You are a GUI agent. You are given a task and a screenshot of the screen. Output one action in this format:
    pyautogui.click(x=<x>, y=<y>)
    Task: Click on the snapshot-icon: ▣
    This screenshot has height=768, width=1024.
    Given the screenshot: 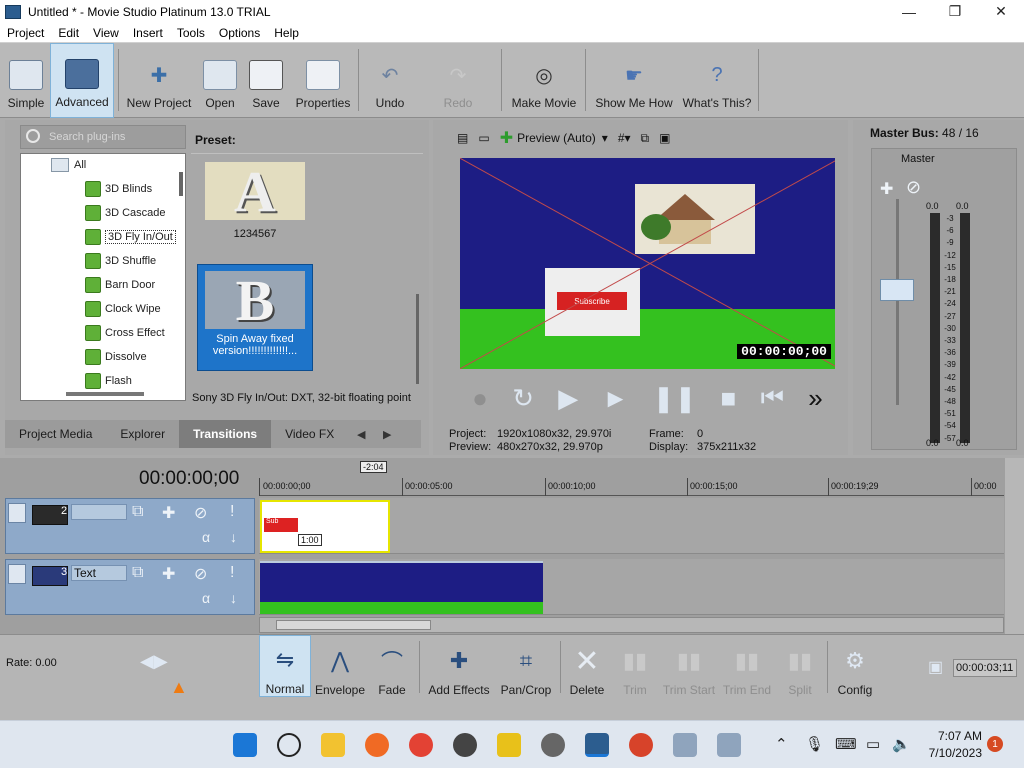 What is the action you would take?
    pyautogui.click(x=935, y=667)
    